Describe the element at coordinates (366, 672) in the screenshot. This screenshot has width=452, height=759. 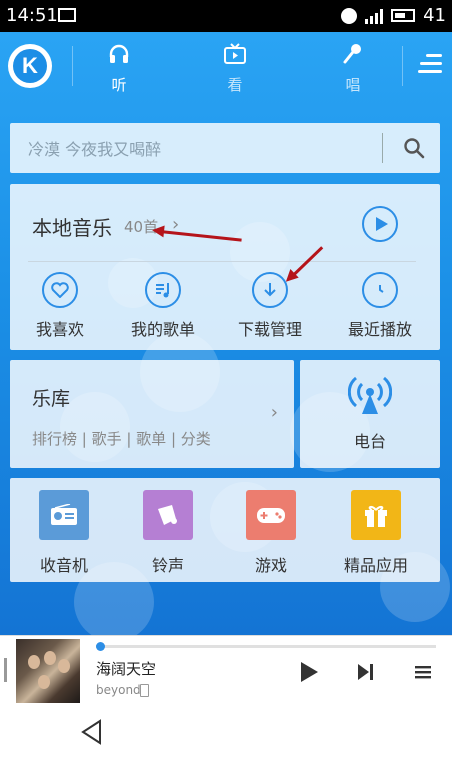
I see `next-track-button` at that location.